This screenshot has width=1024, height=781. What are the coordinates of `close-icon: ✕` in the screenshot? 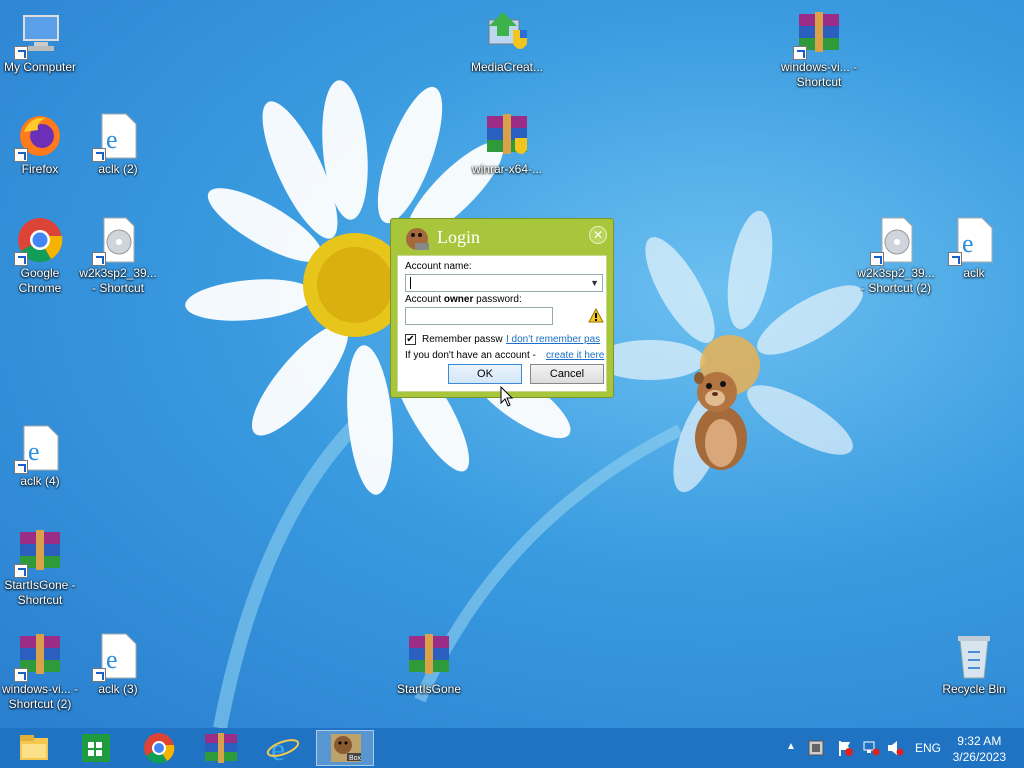 It's located at (598, 235).